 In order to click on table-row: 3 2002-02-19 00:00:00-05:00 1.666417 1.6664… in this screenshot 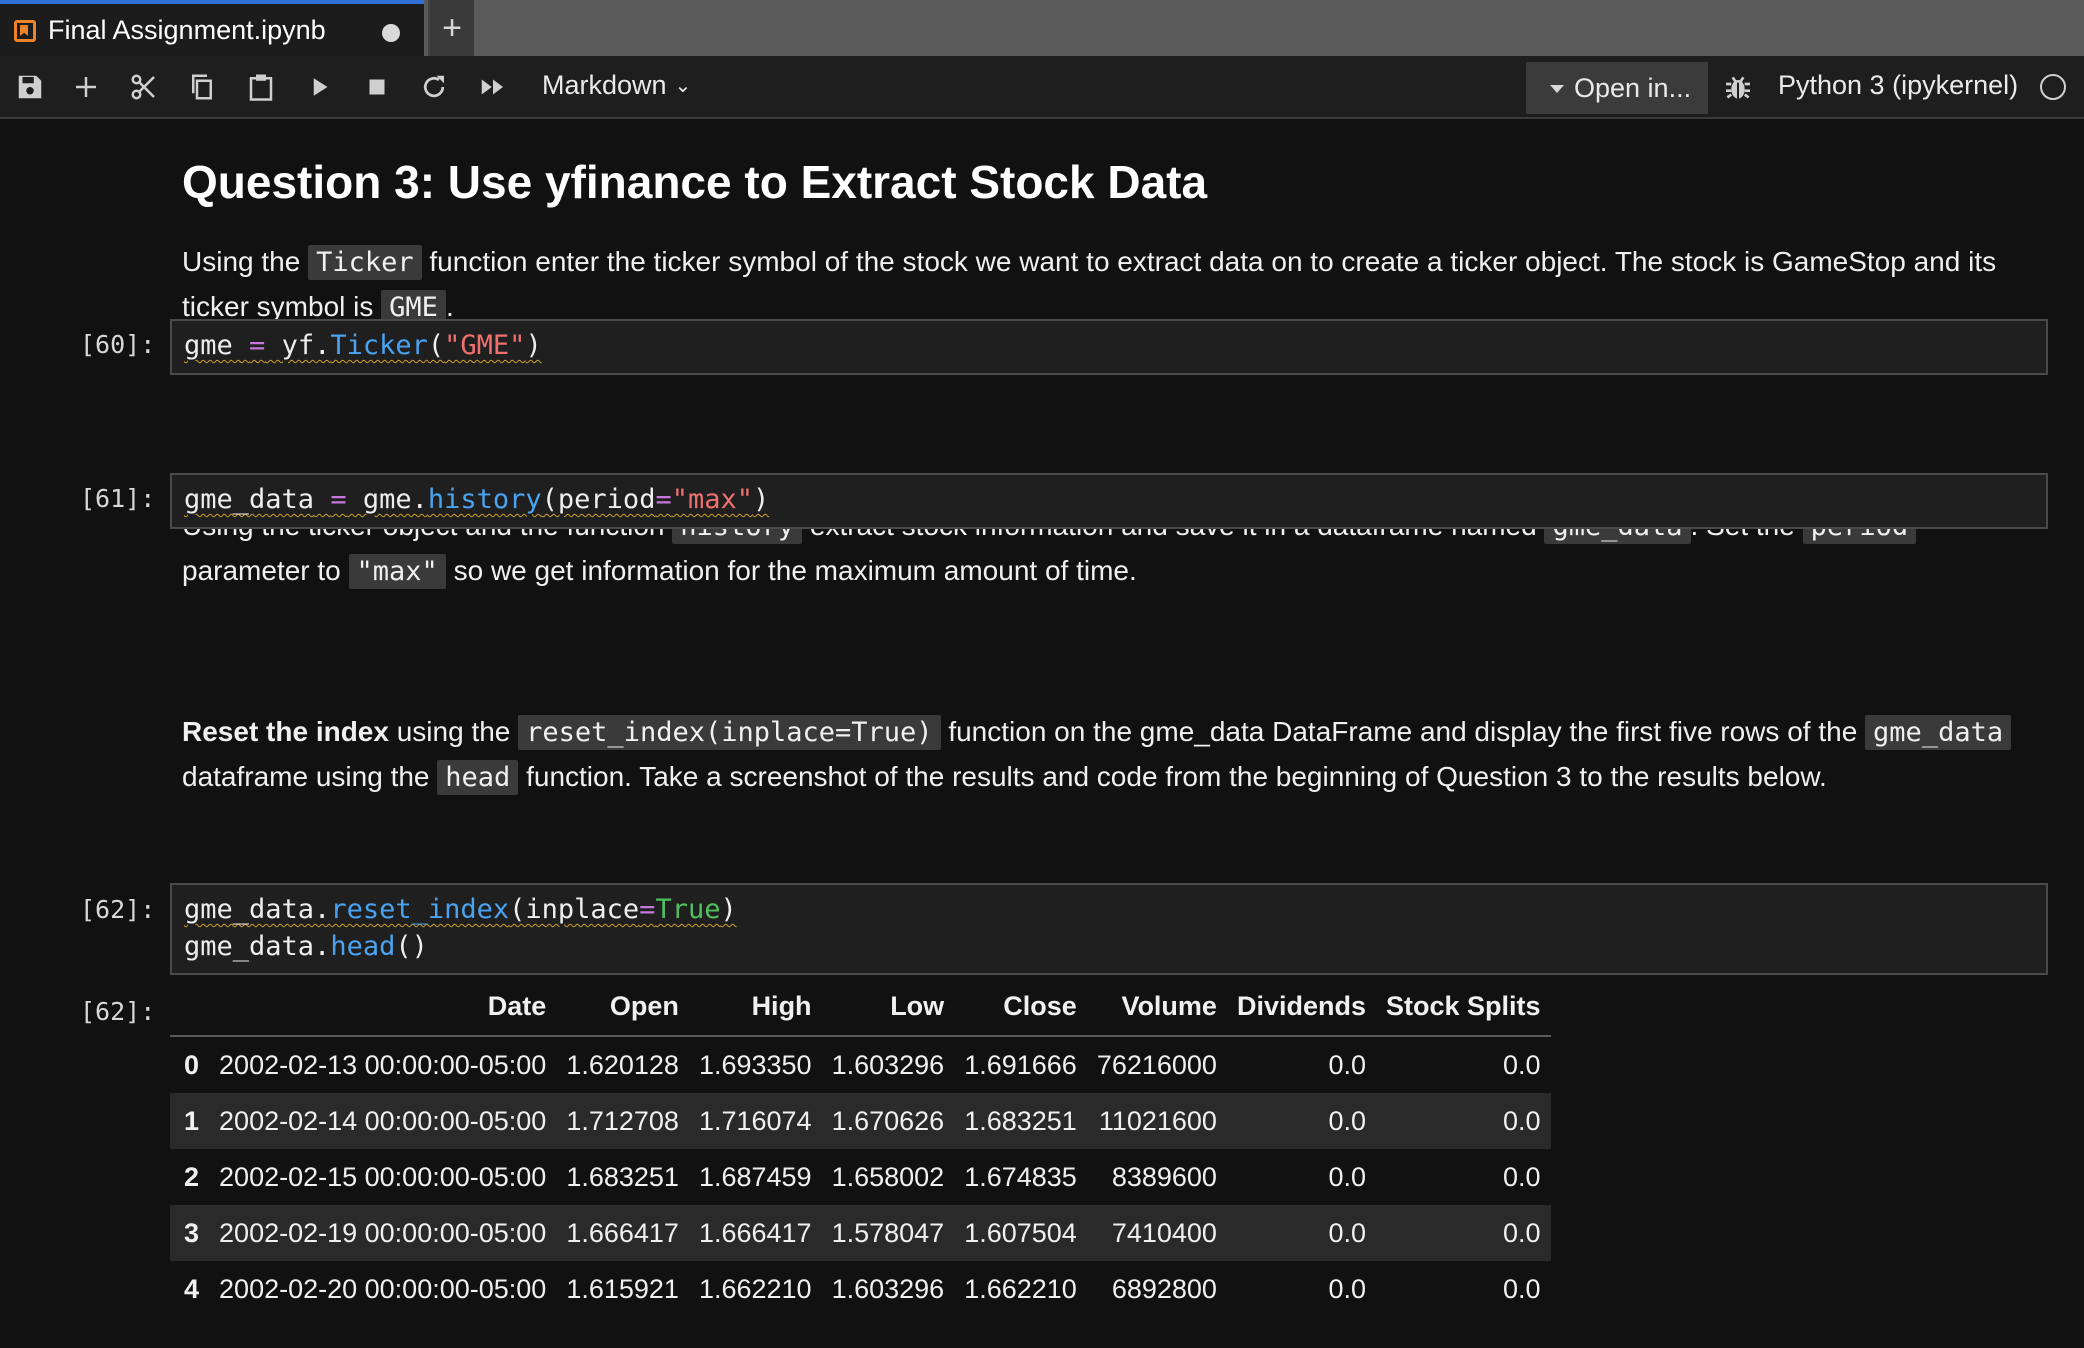, I will do `click(860, 1233)`.